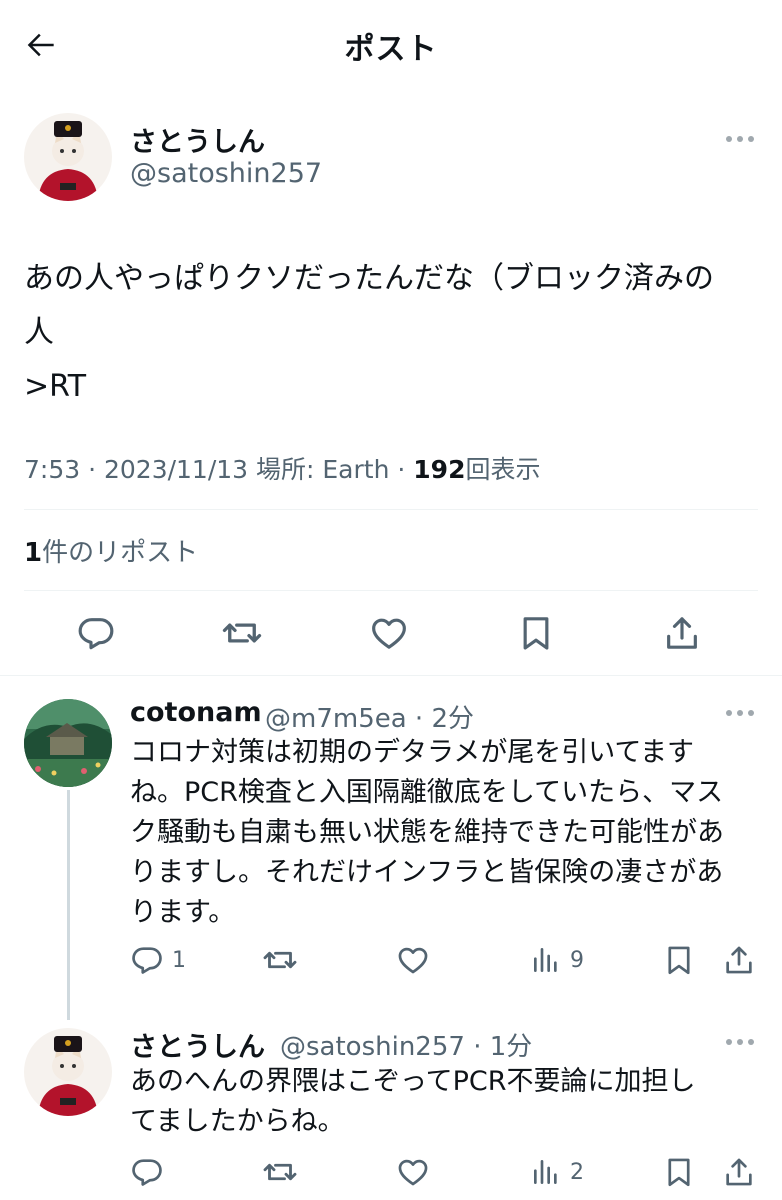 The width and height of the screenshot is (782, 1200). I want to click on reply-text-line: コロナ対策は初期のデタラメが尾を引いてます, so click(412, 752).